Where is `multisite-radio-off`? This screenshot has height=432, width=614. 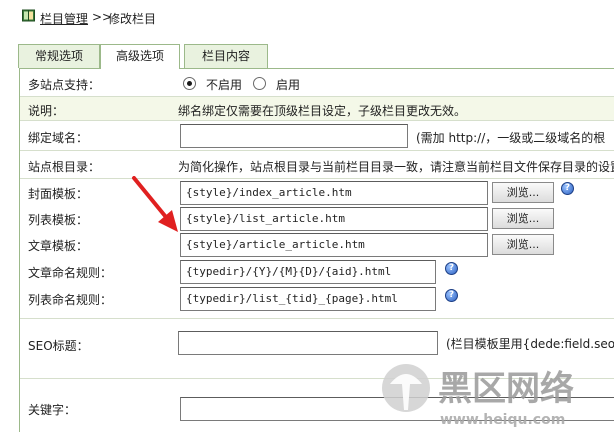
multisite-radio-off is located at coordinates (189, 83).